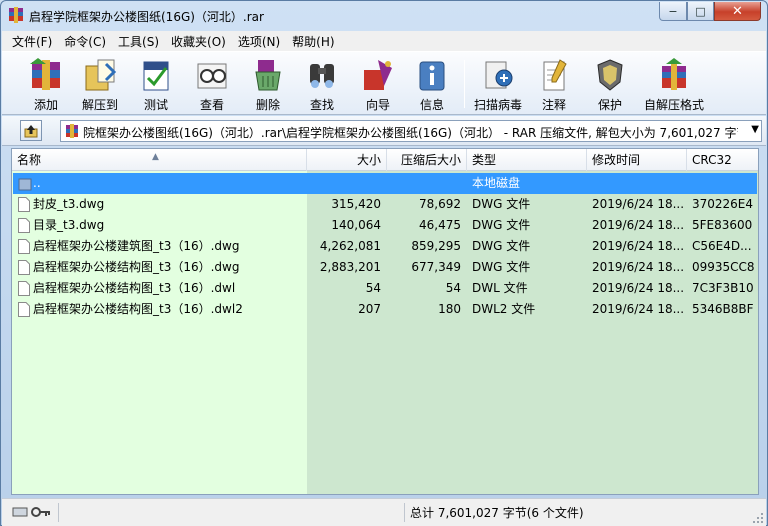 The width and height of the screenshot is (768, 526). I want to click on wizard-button: 向导, so click(378, 84).